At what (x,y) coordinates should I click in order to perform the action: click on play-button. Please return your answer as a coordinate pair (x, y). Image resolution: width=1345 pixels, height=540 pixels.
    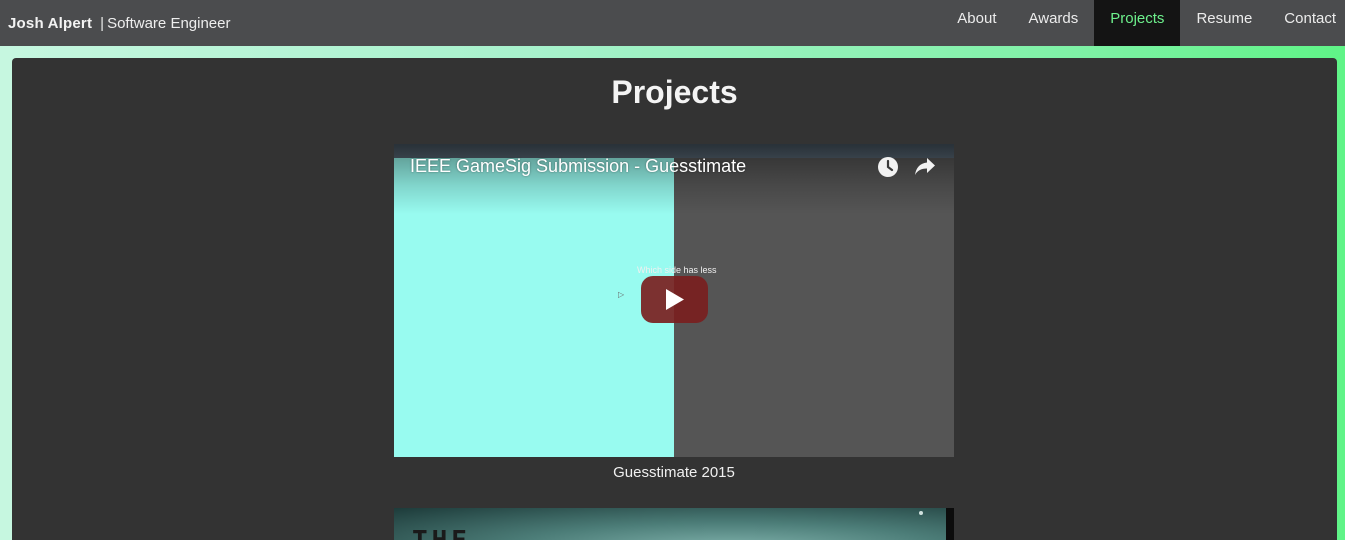
    Looking at the image, I should click on (674, 299).